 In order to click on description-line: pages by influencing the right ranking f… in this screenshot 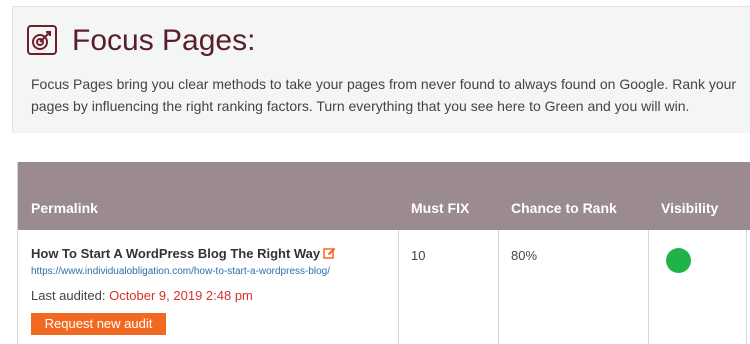, I will do `click(360, 106)`.